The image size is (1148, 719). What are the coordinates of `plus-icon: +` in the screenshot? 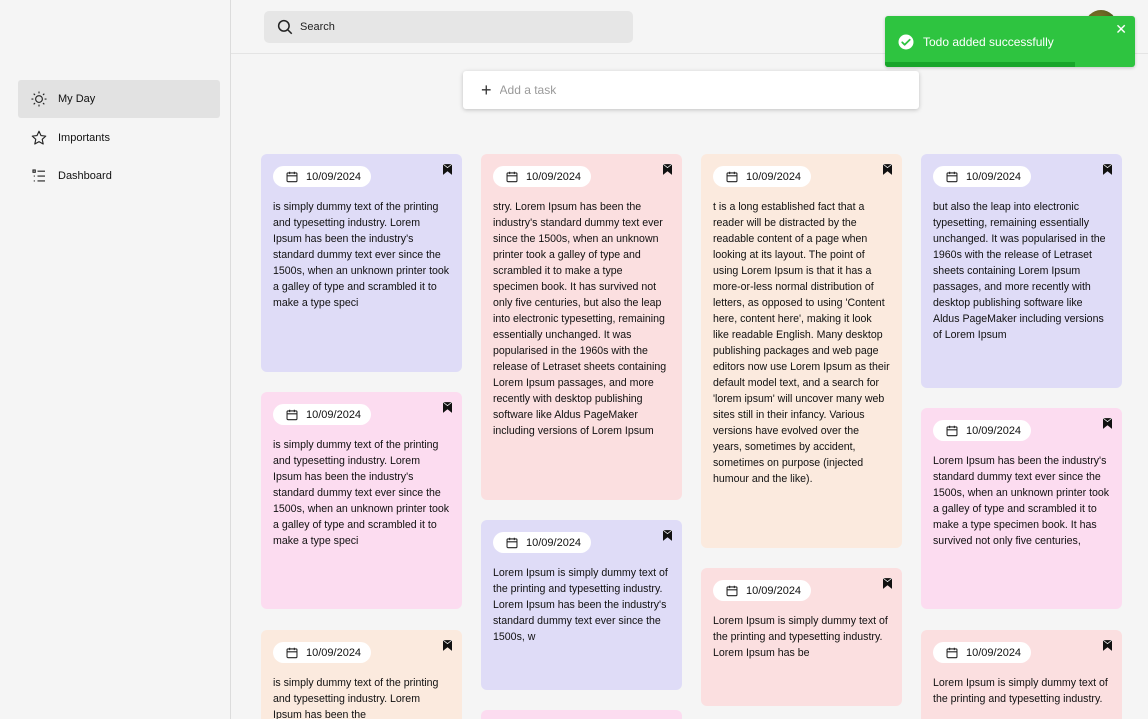 It's located at (486, 90).